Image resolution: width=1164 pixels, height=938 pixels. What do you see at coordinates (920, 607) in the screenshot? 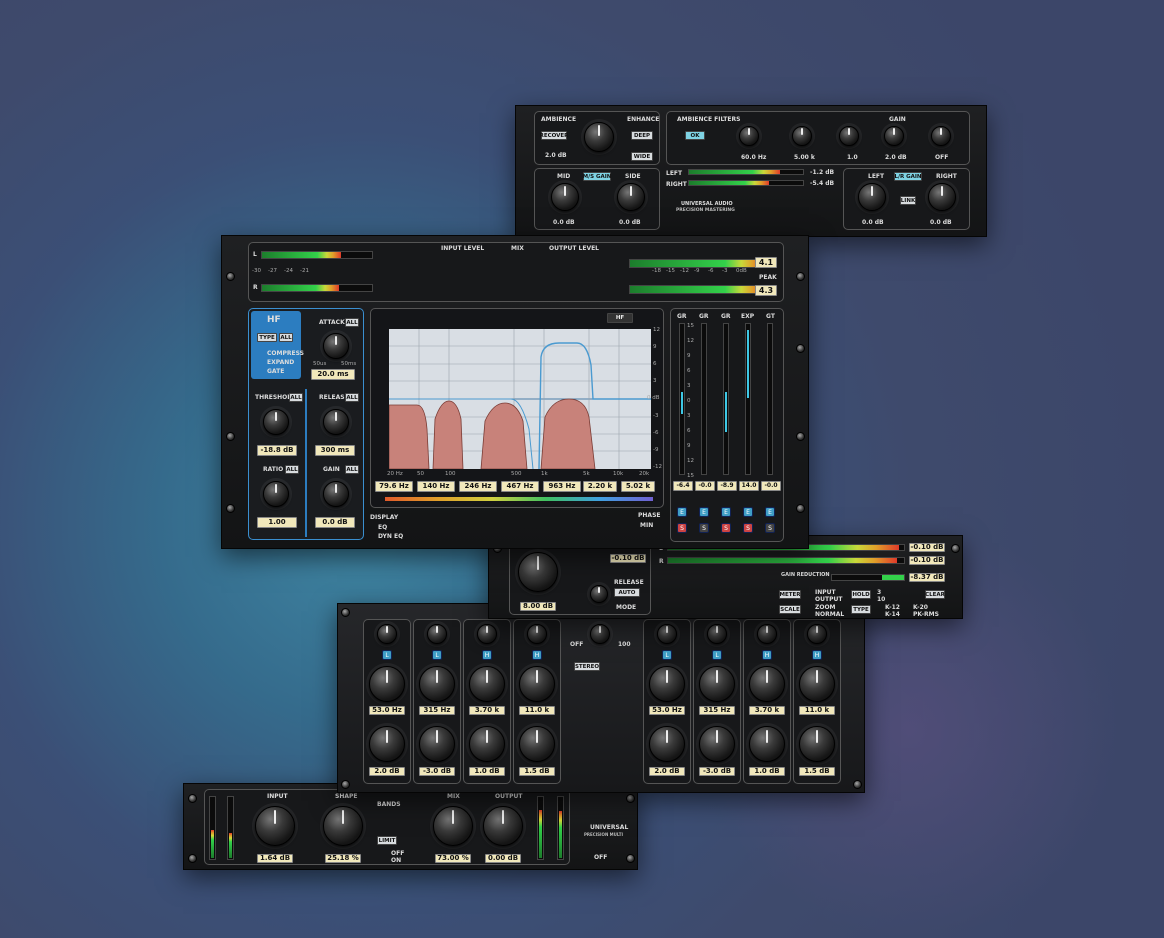
I see `type-k20: K-20` at bounding box center [920, 607].